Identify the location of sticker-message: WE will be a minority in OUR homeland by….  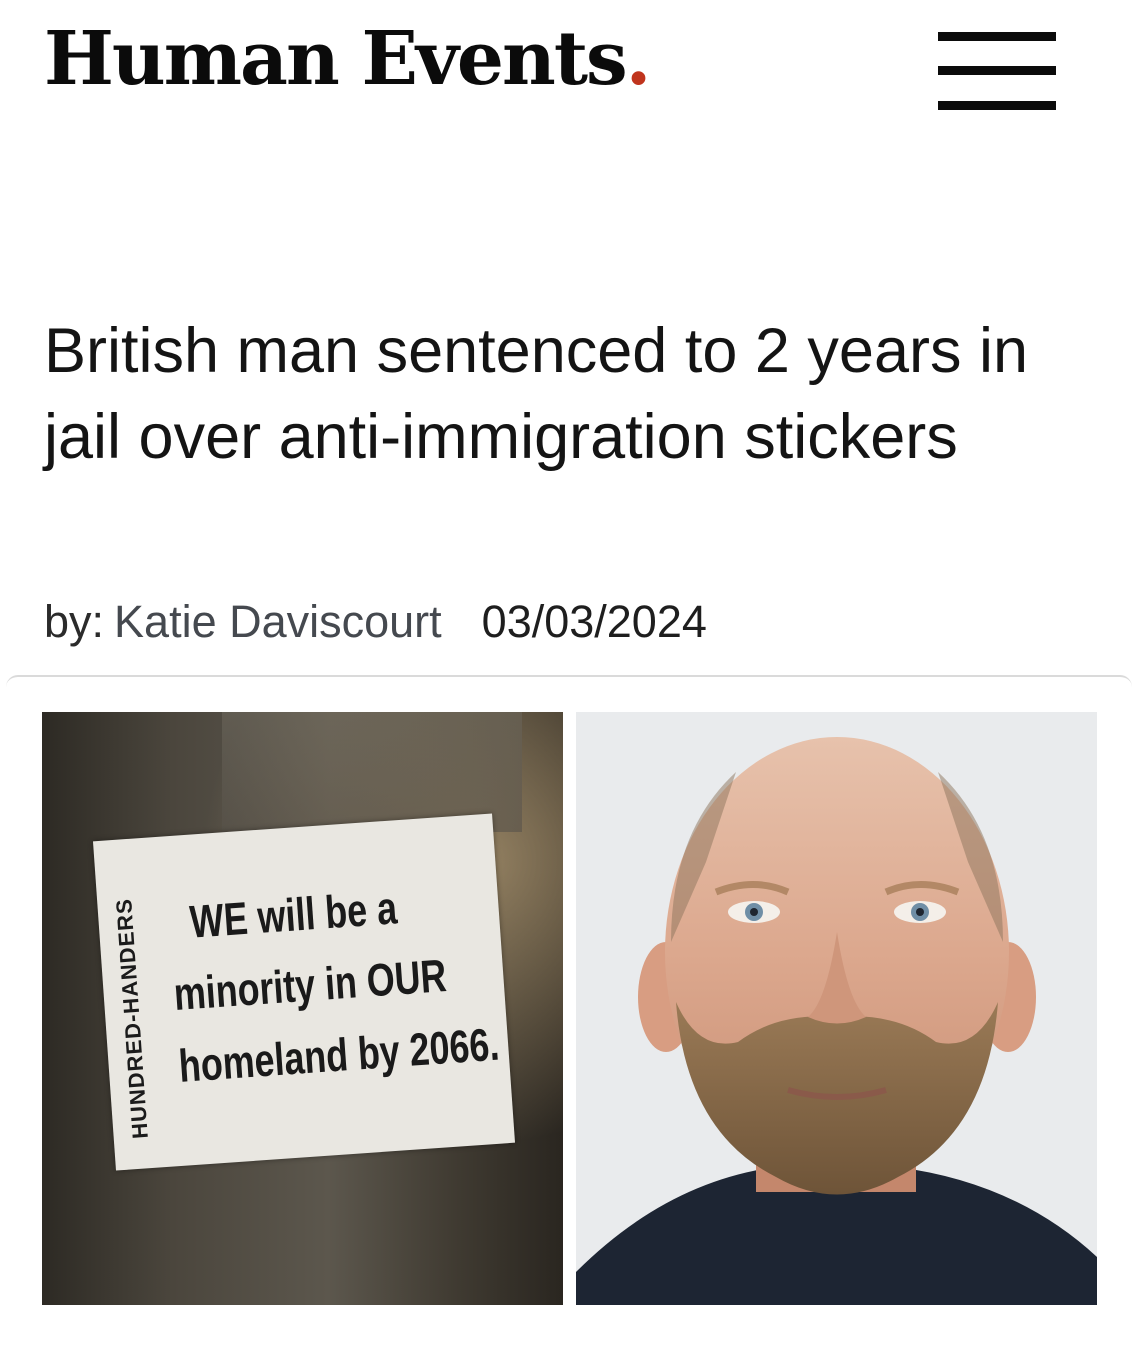
(333, 986).